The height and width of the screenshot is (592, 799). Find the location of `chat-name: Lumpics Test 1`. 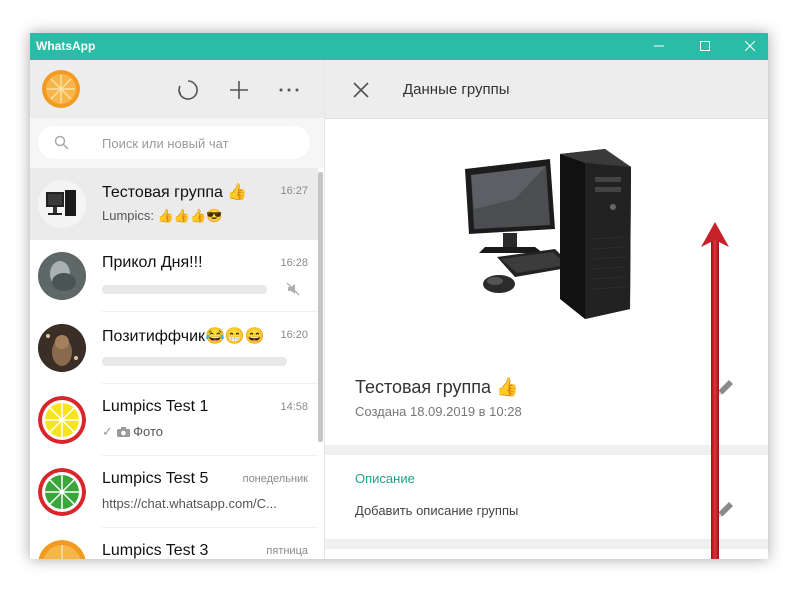

chat-name: Lumpics Test 1 is located at coordinates (155, 406).